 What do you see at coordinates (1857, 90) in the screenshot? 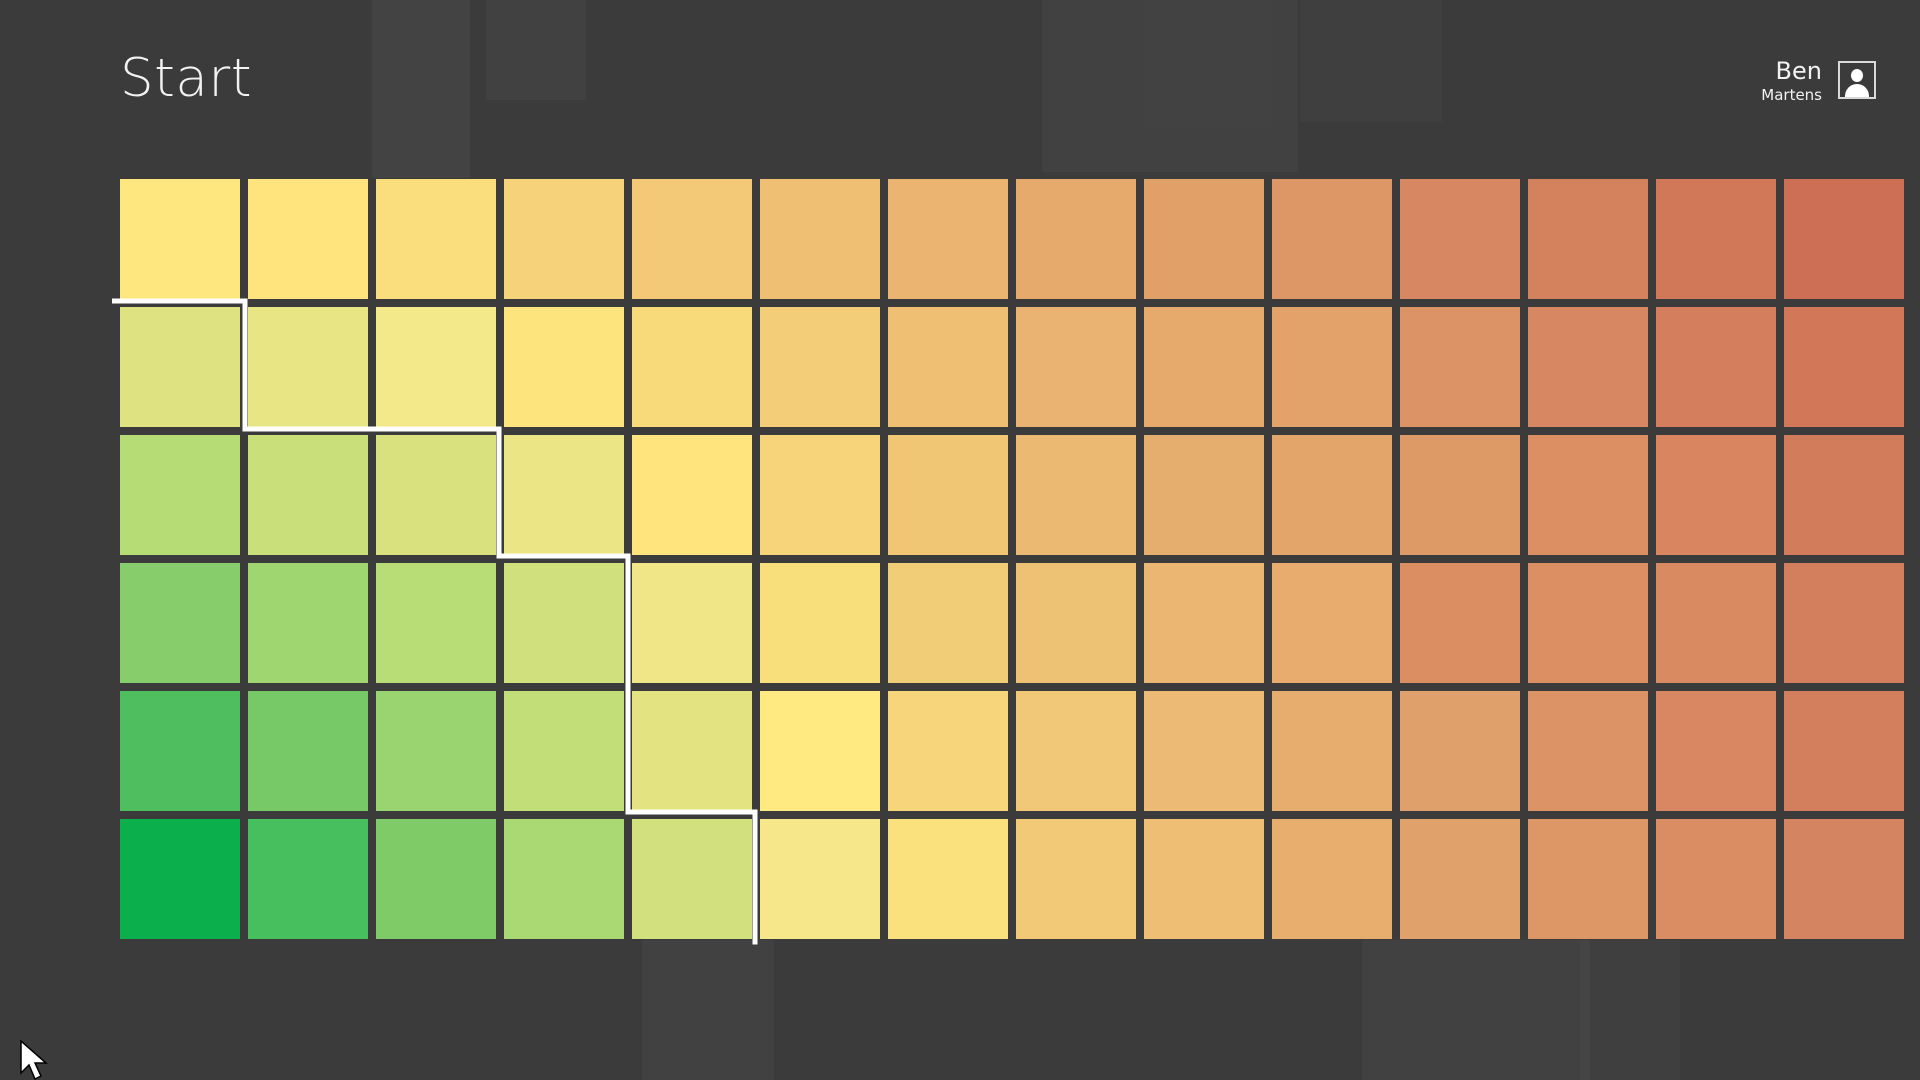
I see `avatar-body-shape` at bounding box center [1857, 90].